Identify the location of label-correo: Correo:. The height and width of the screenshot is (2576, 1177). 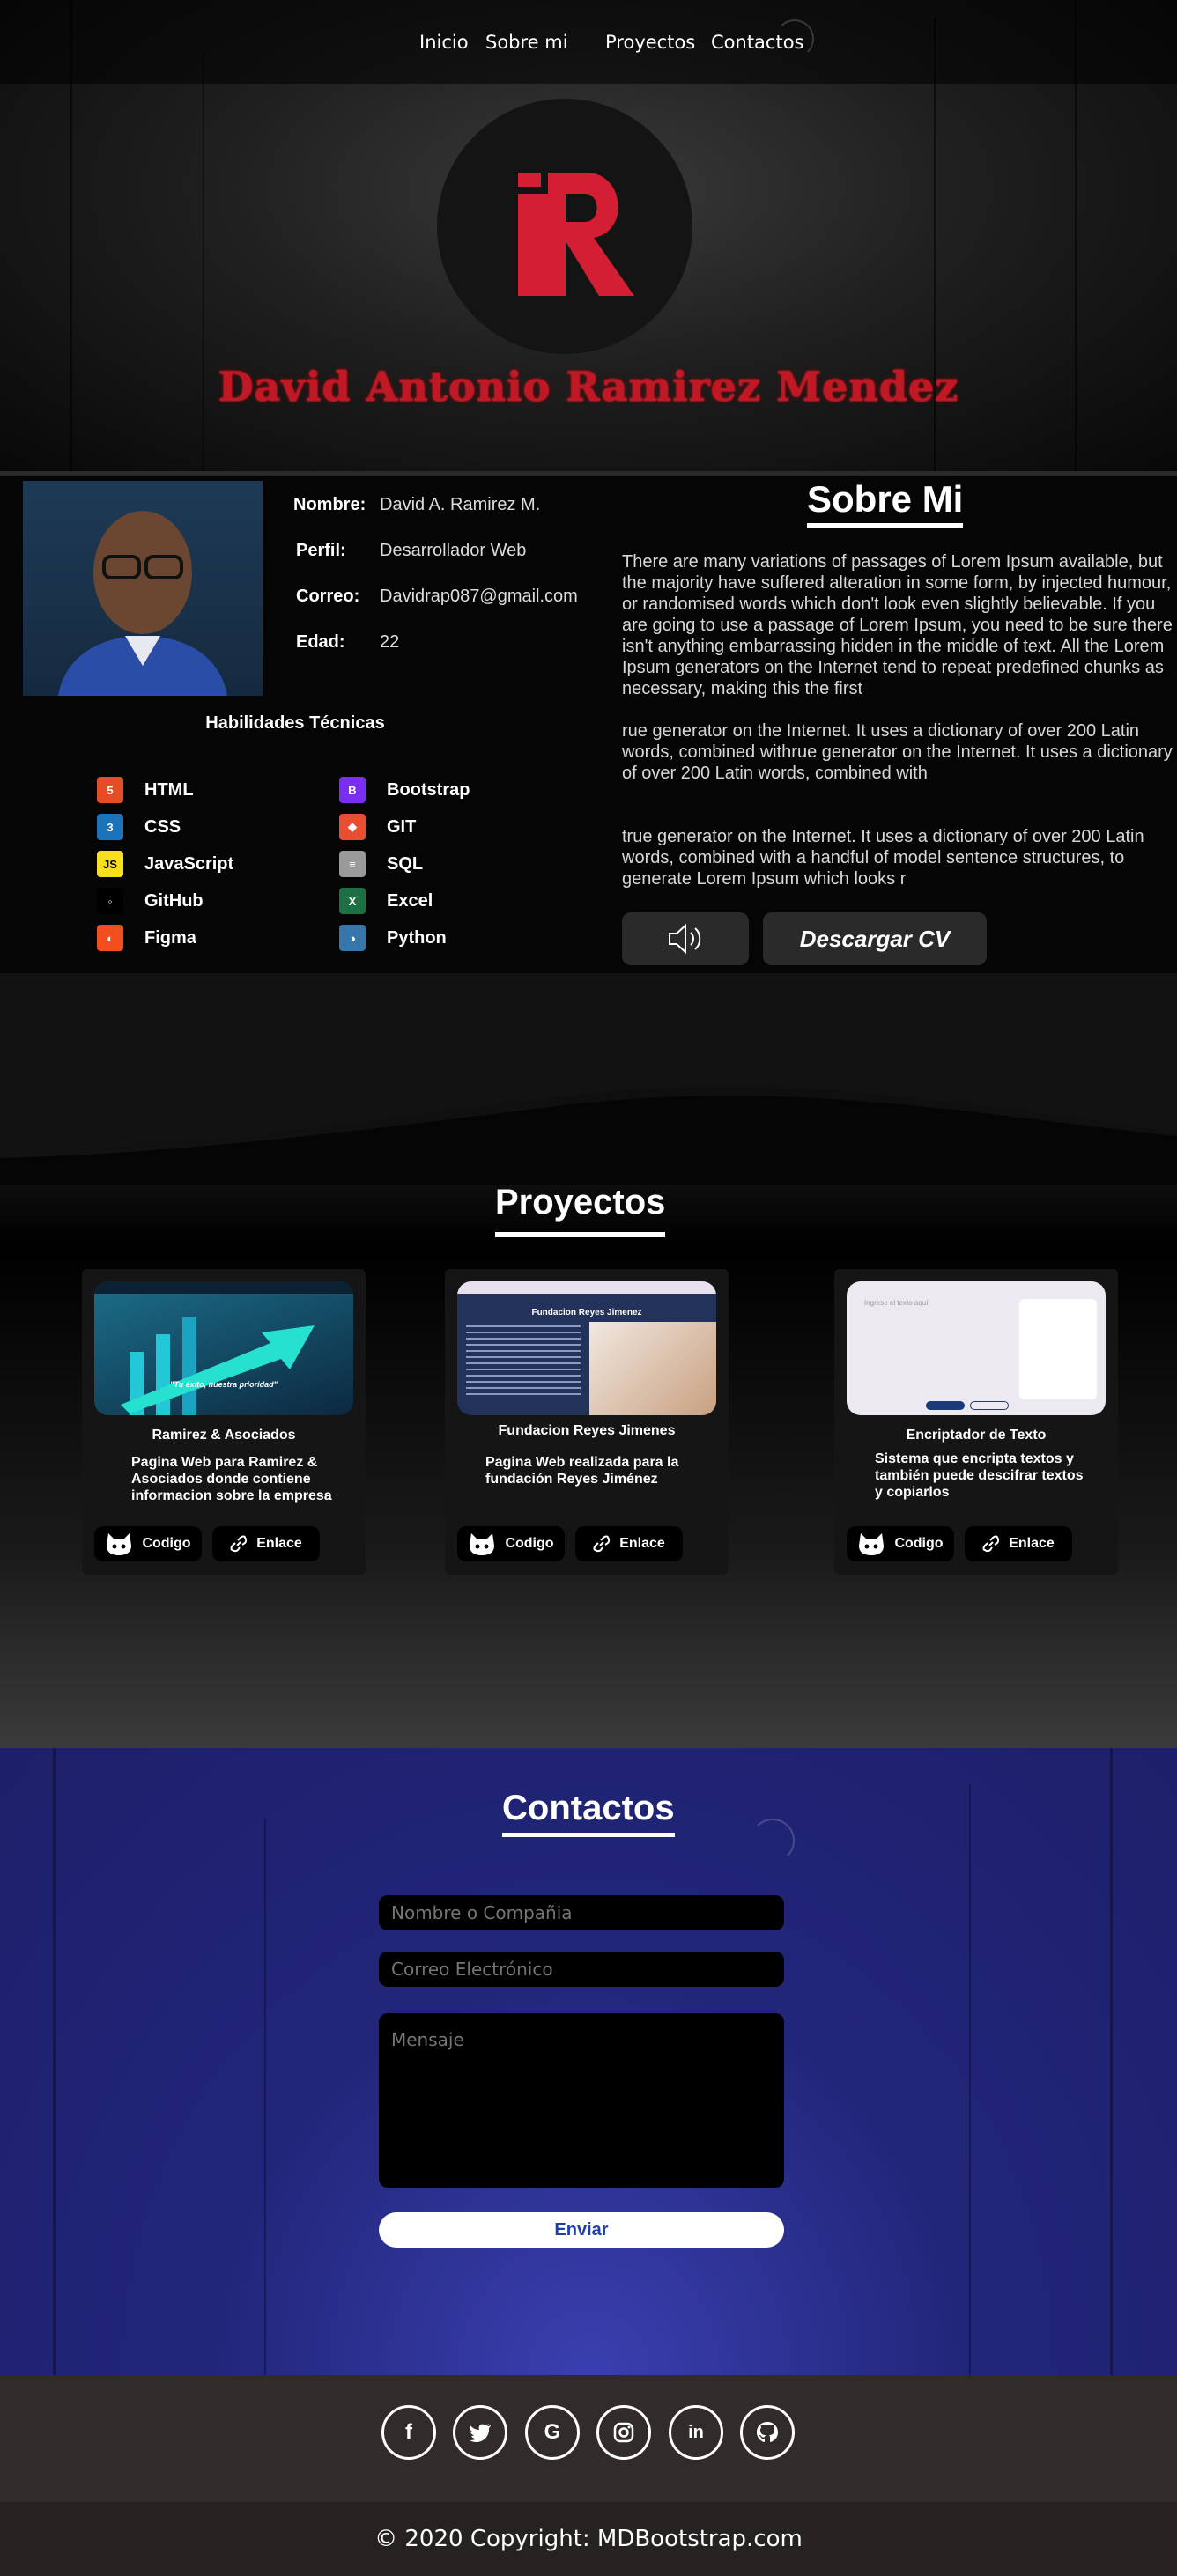
(328, 596).